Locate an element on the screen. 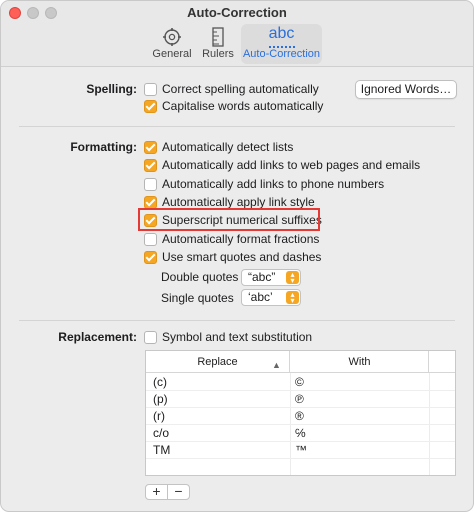 This screenshot has height=512, width=474. detect-lists-checkbox is located at coordinates (150, 147).